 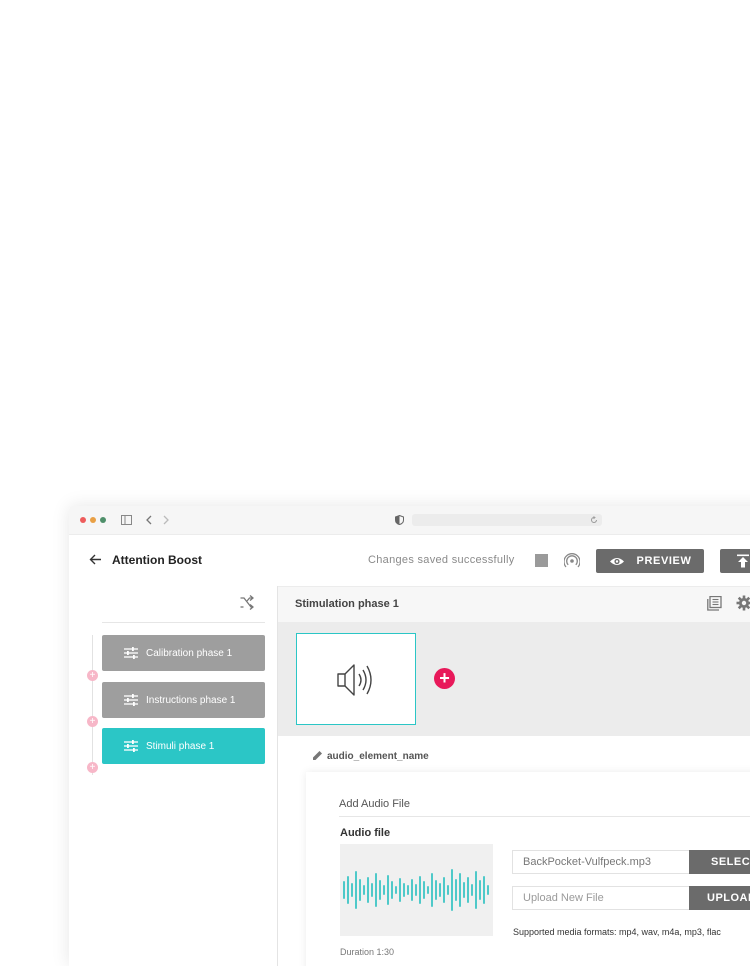 I want to click on phase-item-label: Stimuli phase 1, so click(x=180, y=746).